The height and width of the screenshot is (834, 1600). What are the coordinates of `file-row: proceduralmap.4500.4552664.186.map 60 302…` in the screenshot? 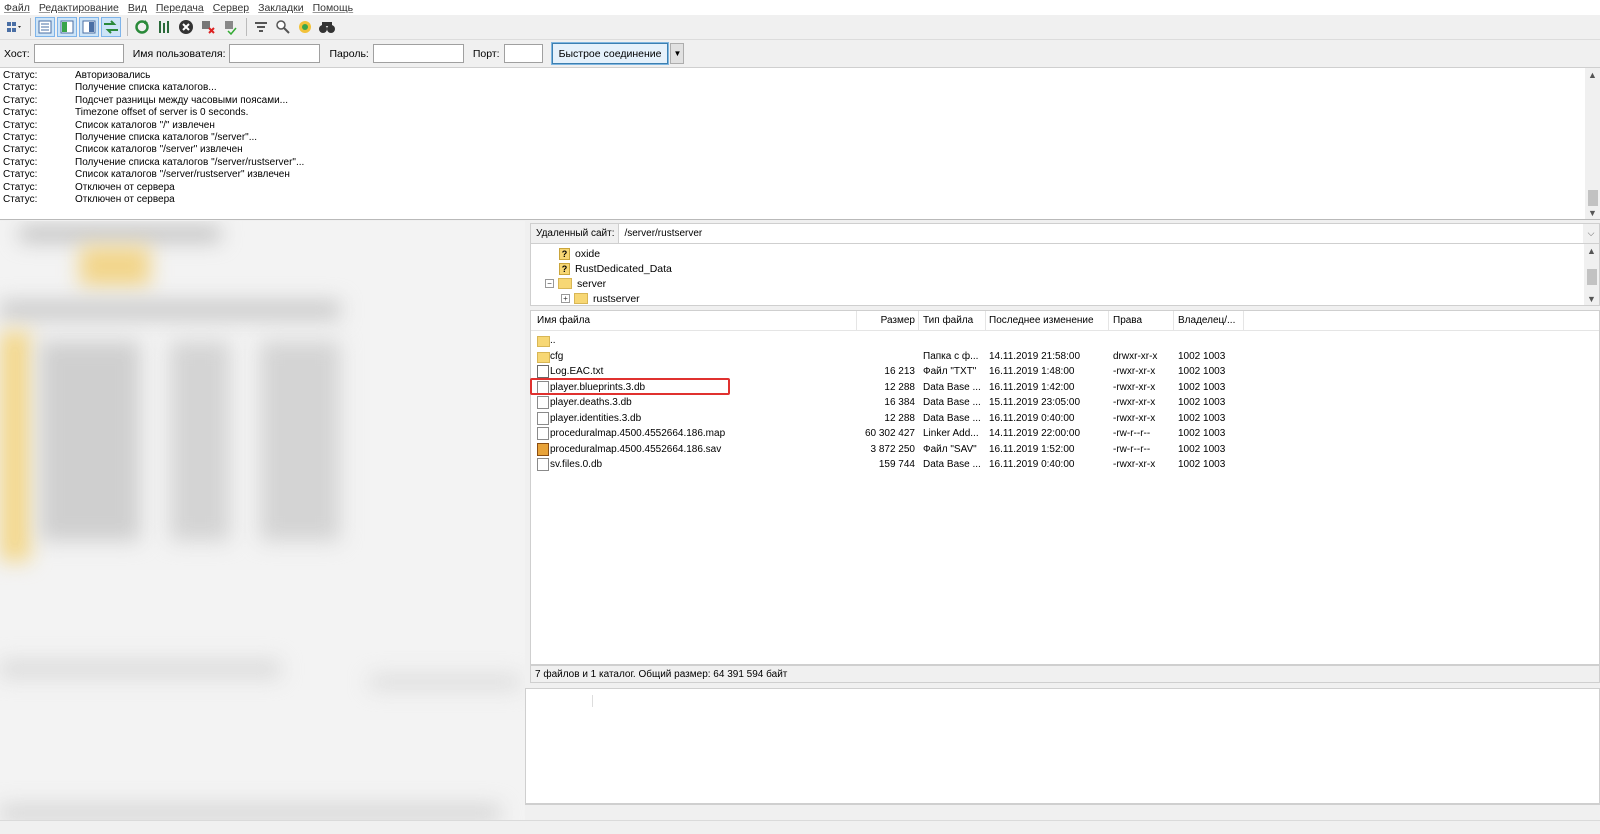 It's located at (1065, 434).